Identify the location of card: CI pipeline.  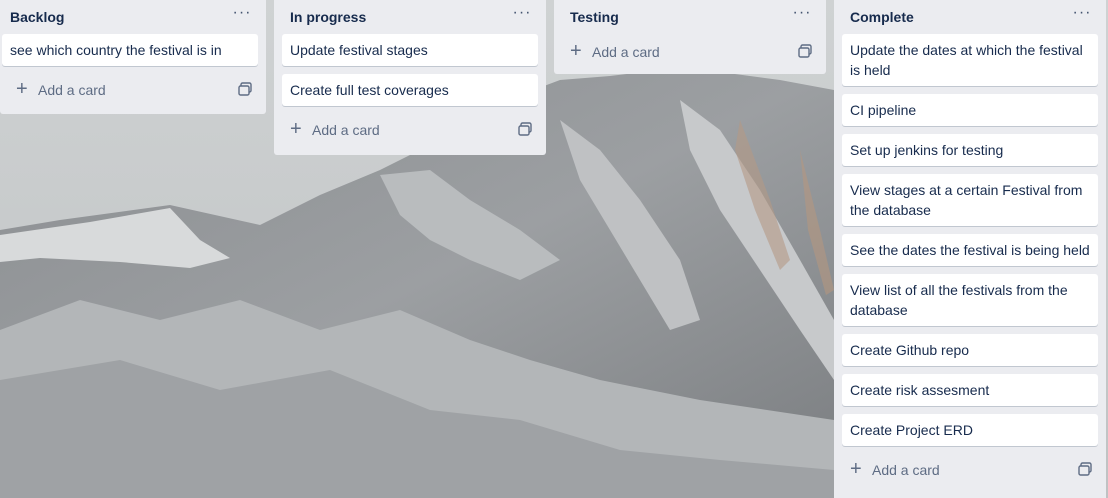
(970, 110).